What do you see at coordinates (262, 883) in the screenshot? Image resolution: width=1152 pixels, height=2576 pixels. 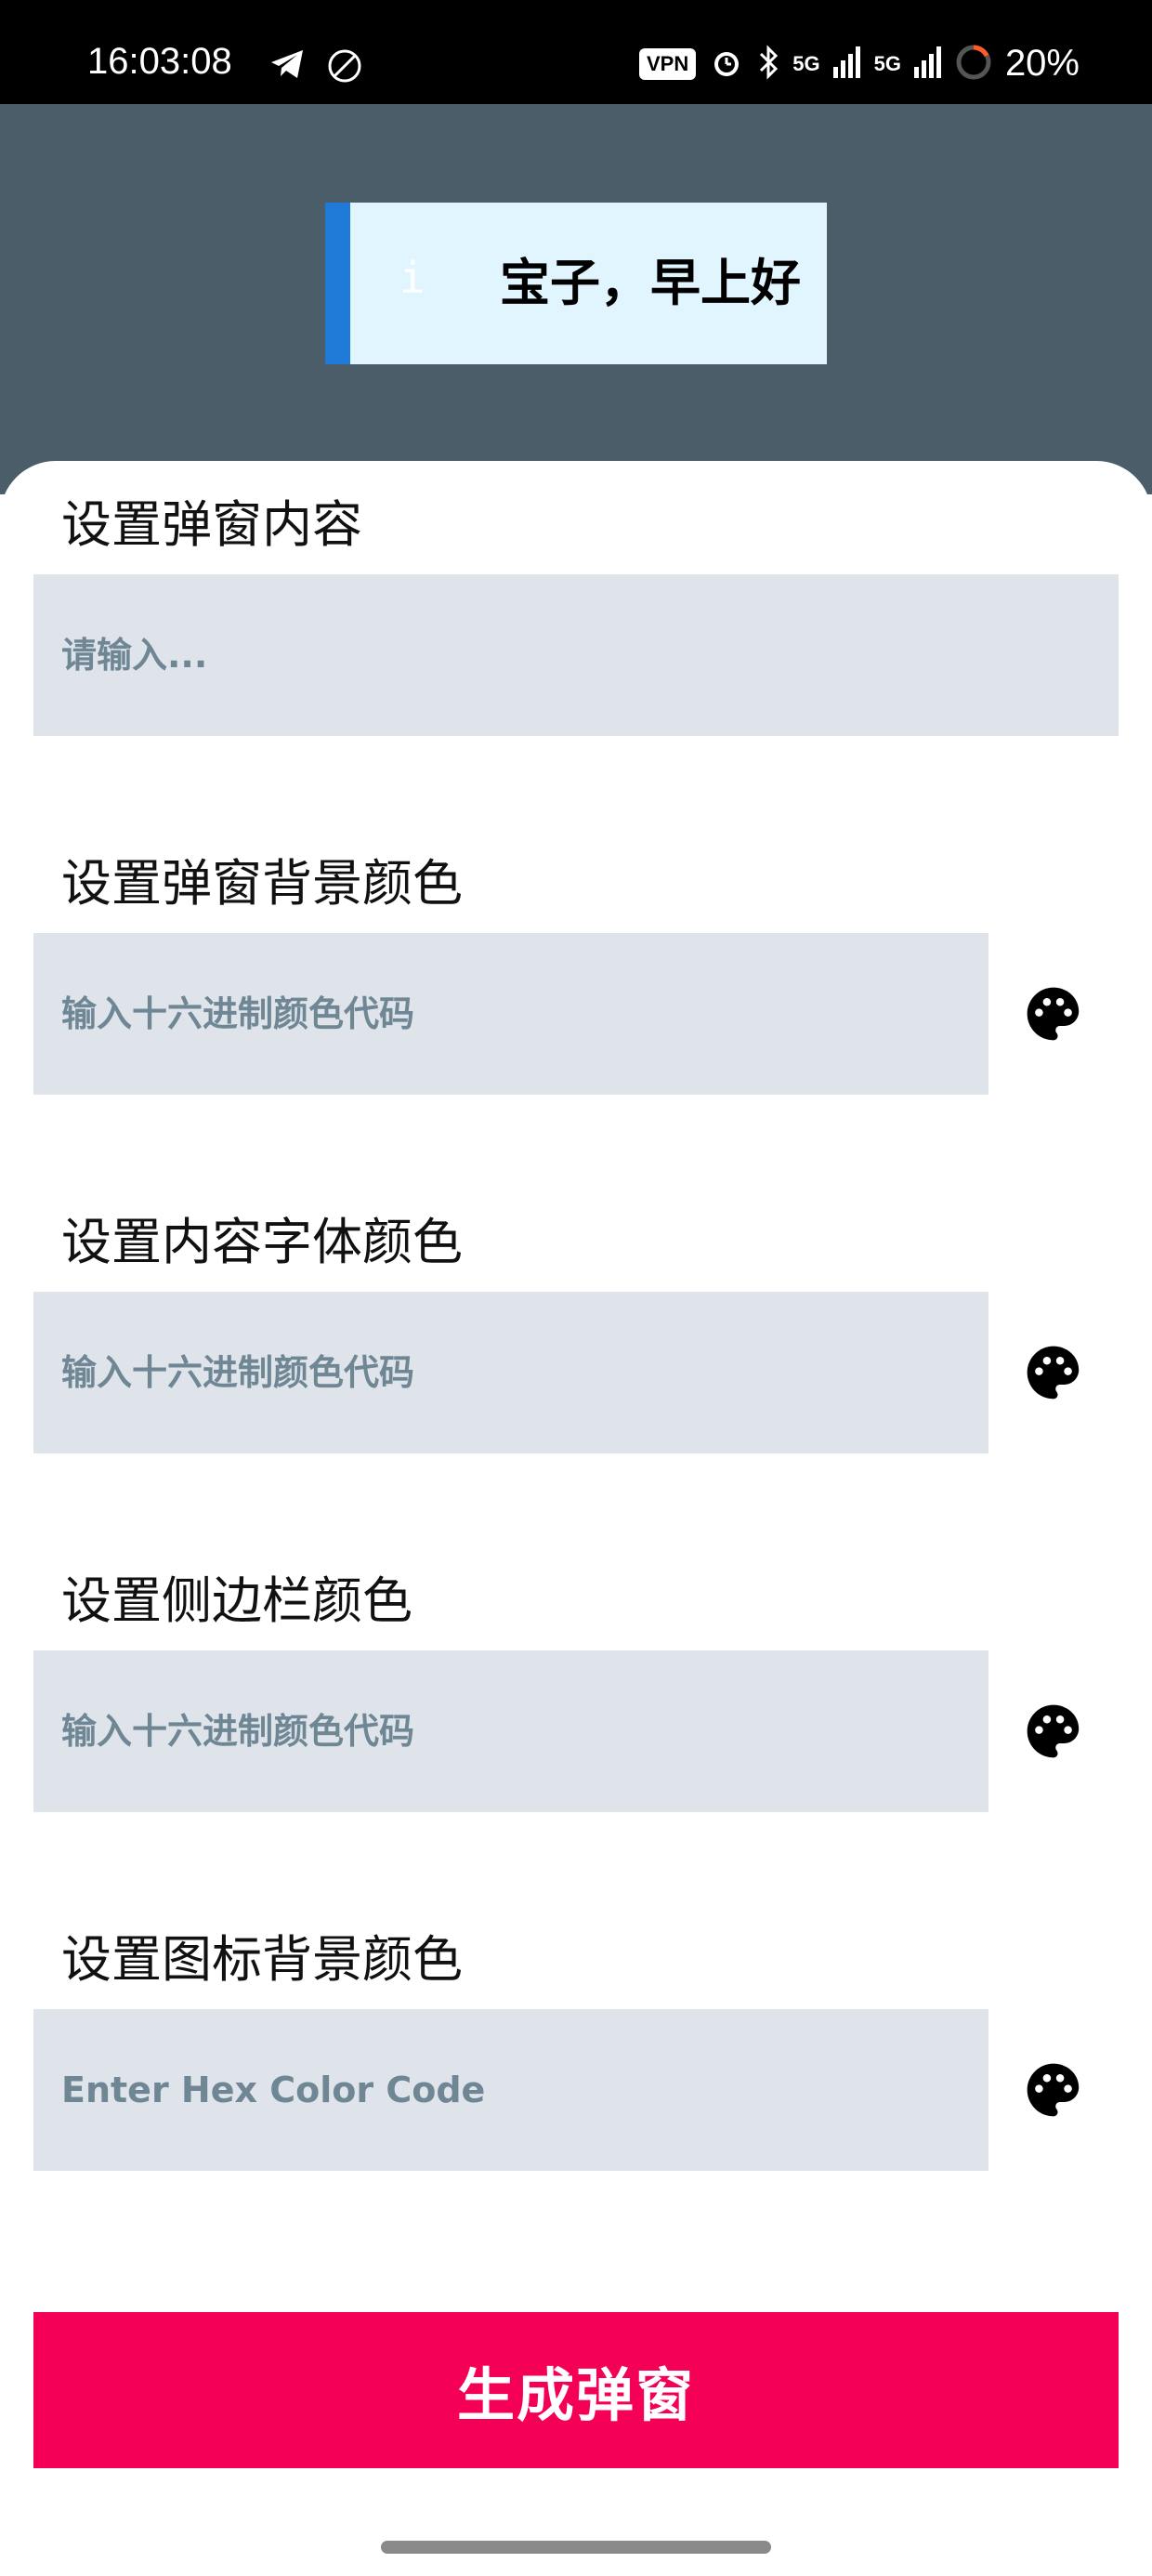 I see `bg-color-label: 设置弹窗背景颜色` at bounding box center [262, 883].